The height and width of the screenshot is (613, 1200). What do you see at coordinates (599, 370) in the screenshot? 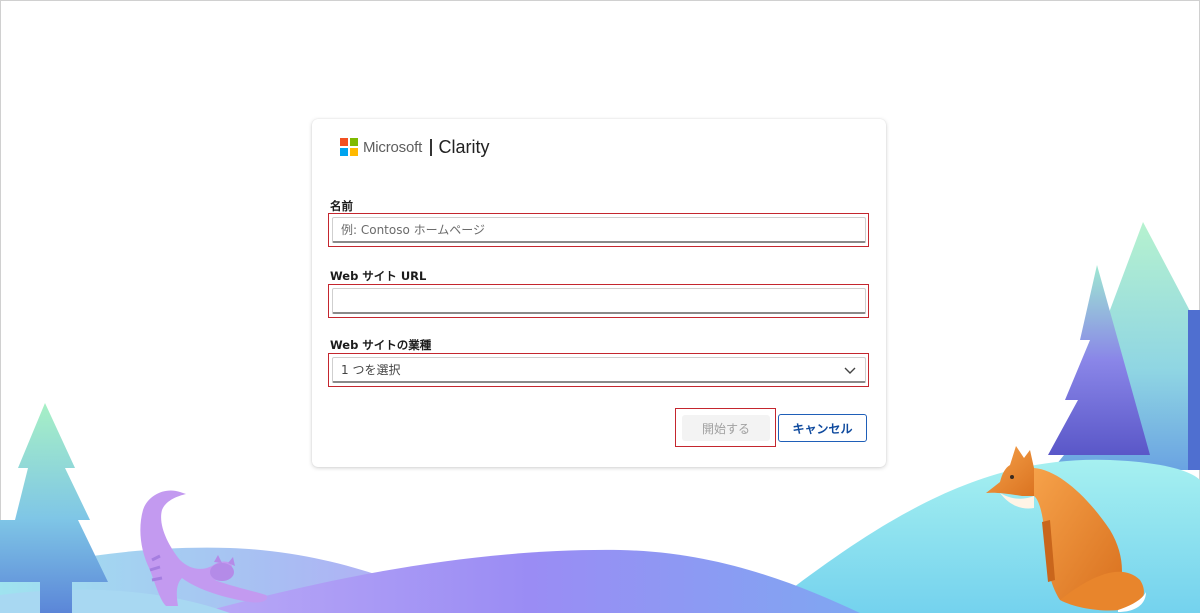
I see `category-select: 1 つを選択` at bounding box center [599, 370].